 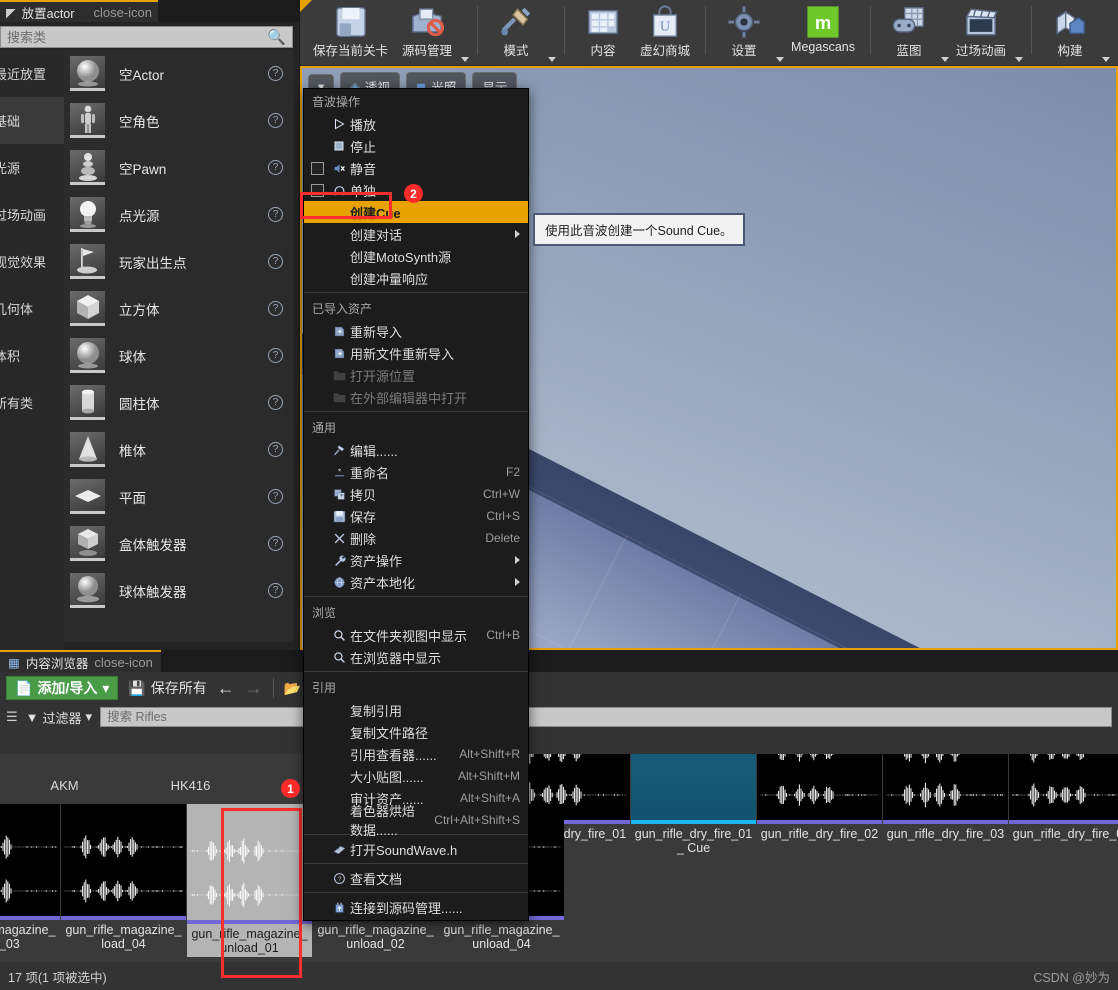 What do you see at coordinates (823, 31) in the screenshot?
I see `toolbar-button-Megascans: m Megascans` at bounding box center [823, 31].